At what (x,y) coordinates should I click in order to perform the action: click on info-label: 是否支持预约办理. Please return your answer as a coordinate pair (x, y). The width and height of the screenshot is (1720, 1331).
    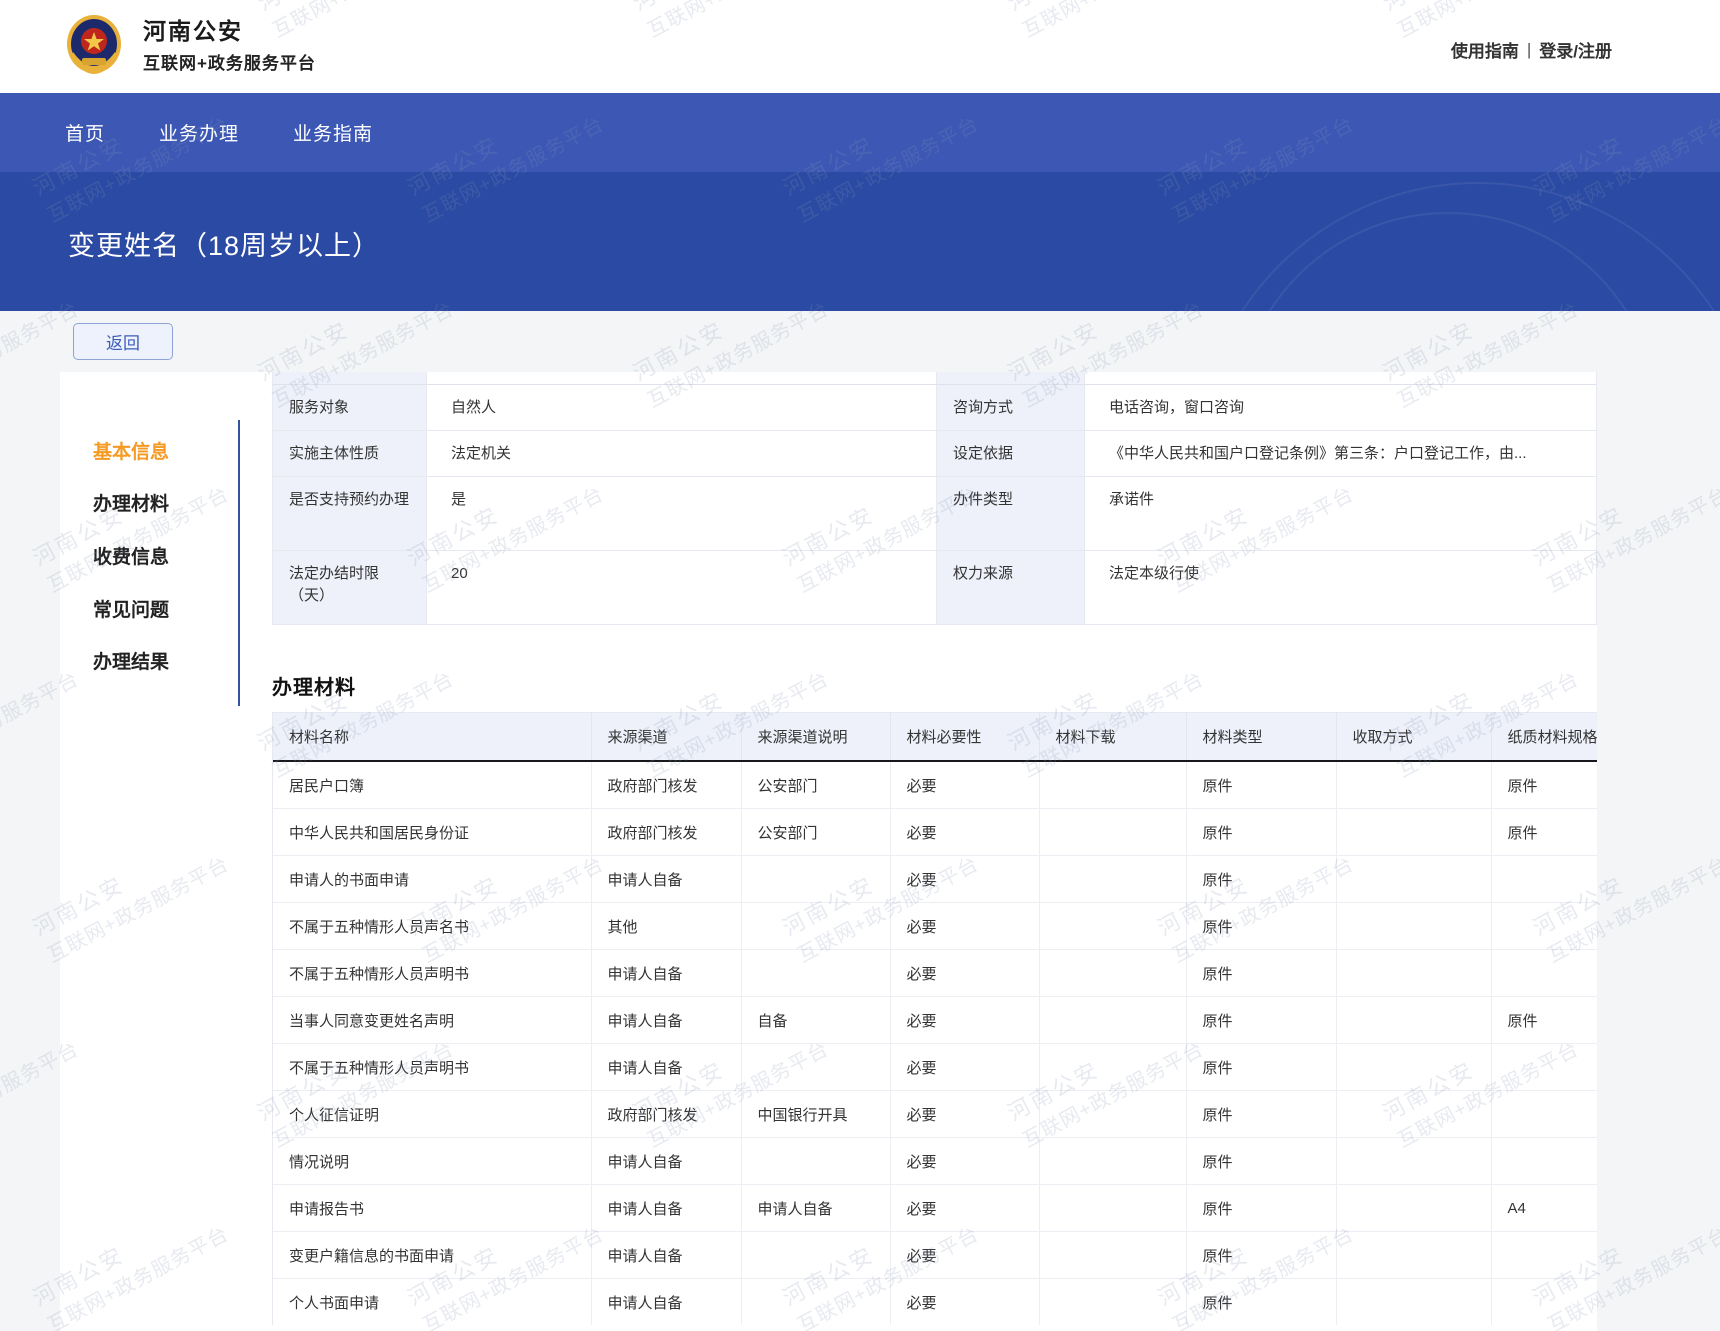
    Looking at the image, I should click on (349, 514).